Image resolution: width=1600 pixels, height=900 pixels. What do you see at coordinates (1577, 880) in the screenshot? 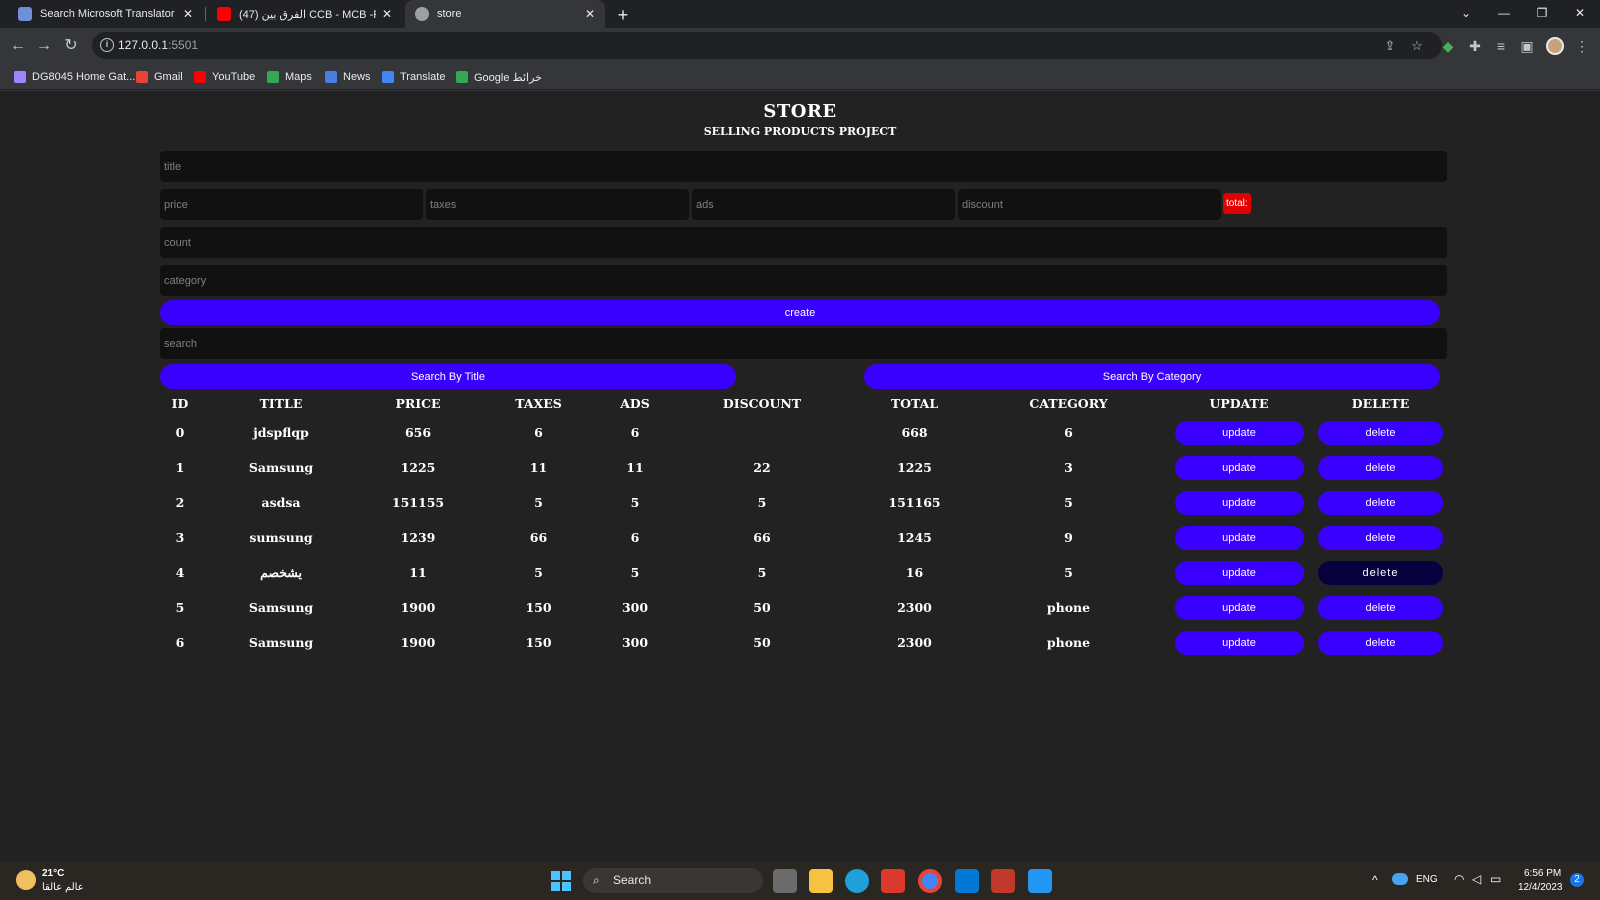
I see `notification-badge: 2` at bounding box center [1577, 880].